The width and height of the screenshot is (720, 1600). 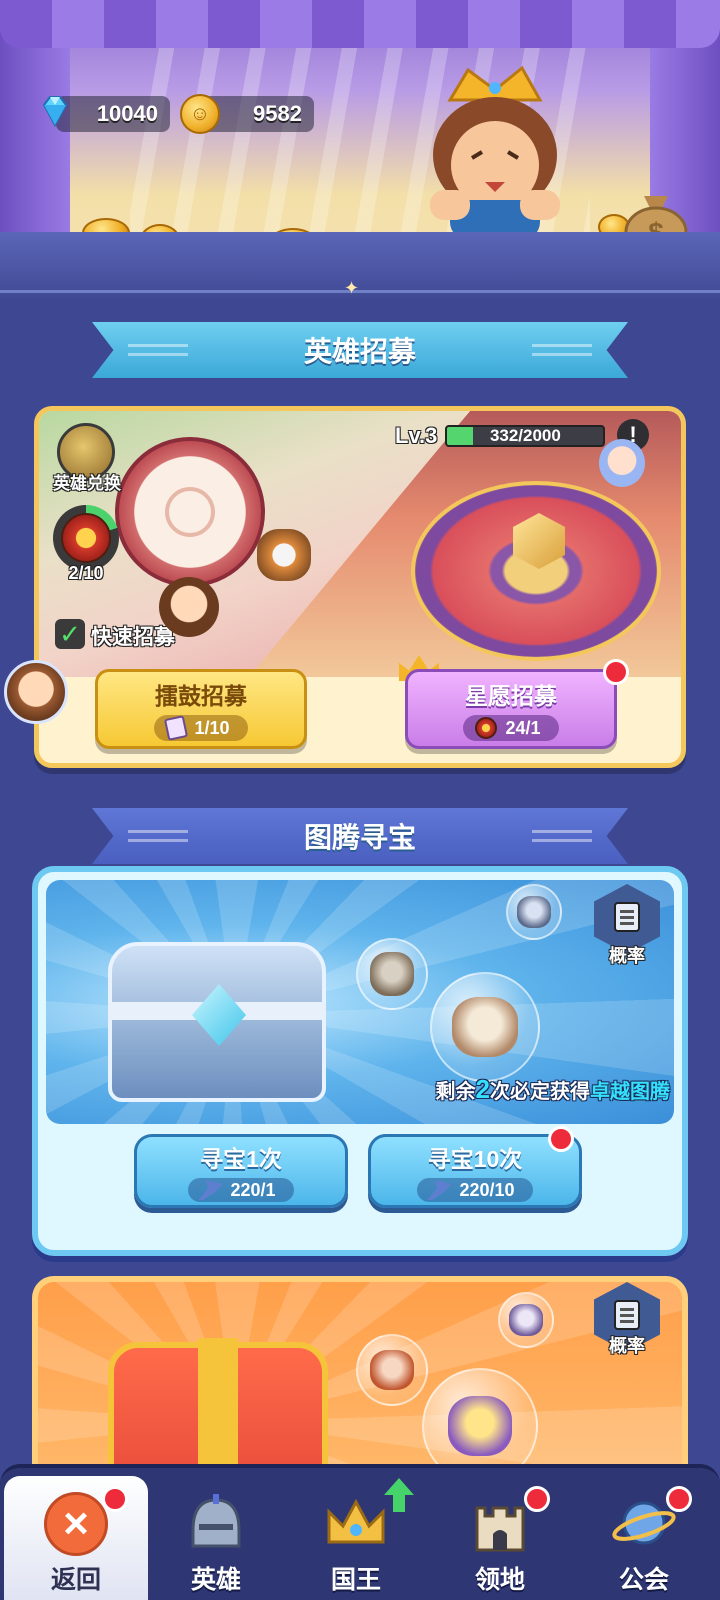 What do you see at coordinates (190, 512) in the screenshot?
I see `flame-emblem-icon` at bounding box center [190, 512].